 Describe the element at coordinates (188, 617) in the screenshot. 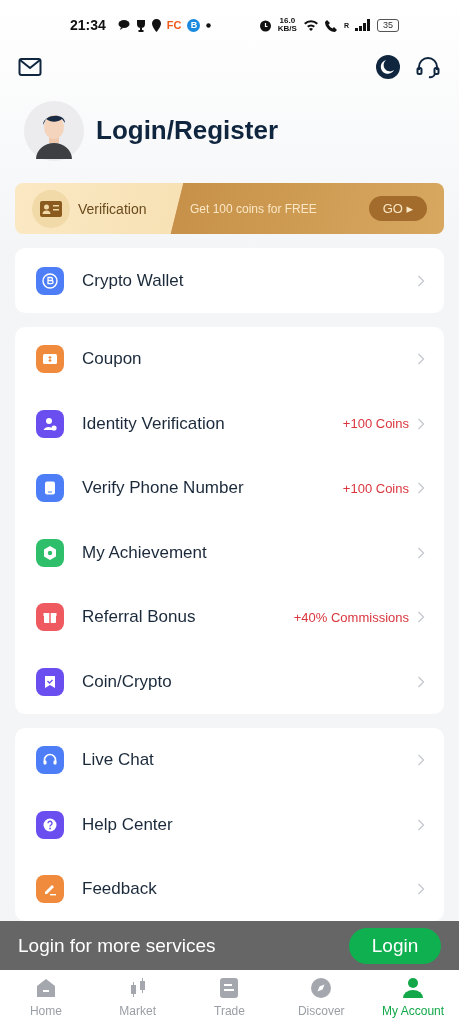

I see `menu-item: Referral Bonus` at that location.